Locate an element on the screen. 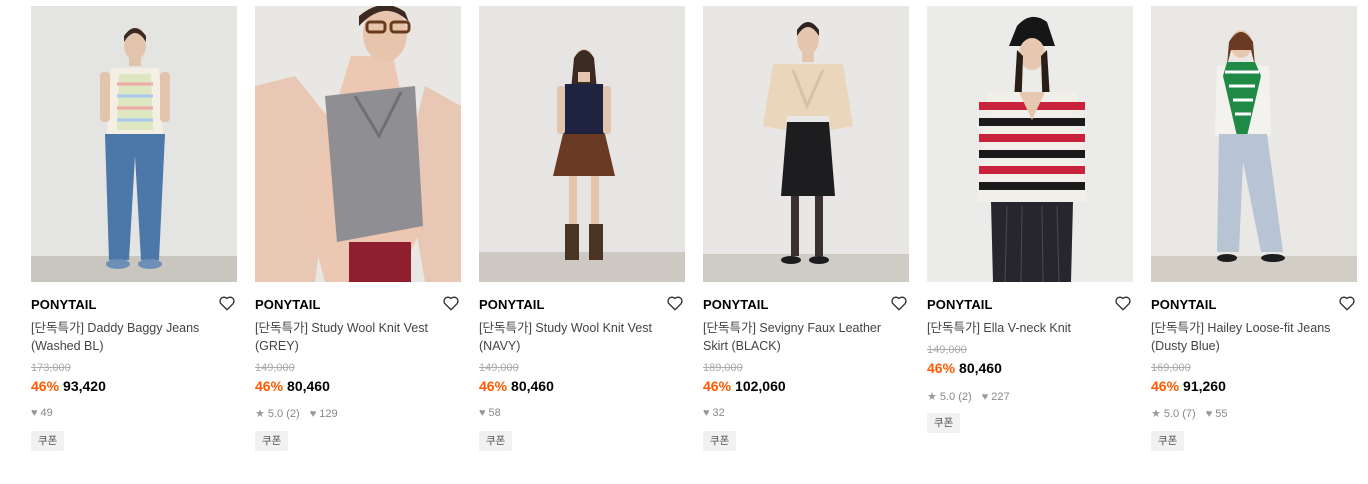  original-price: 189,000 is located at coordinates (723, 368).